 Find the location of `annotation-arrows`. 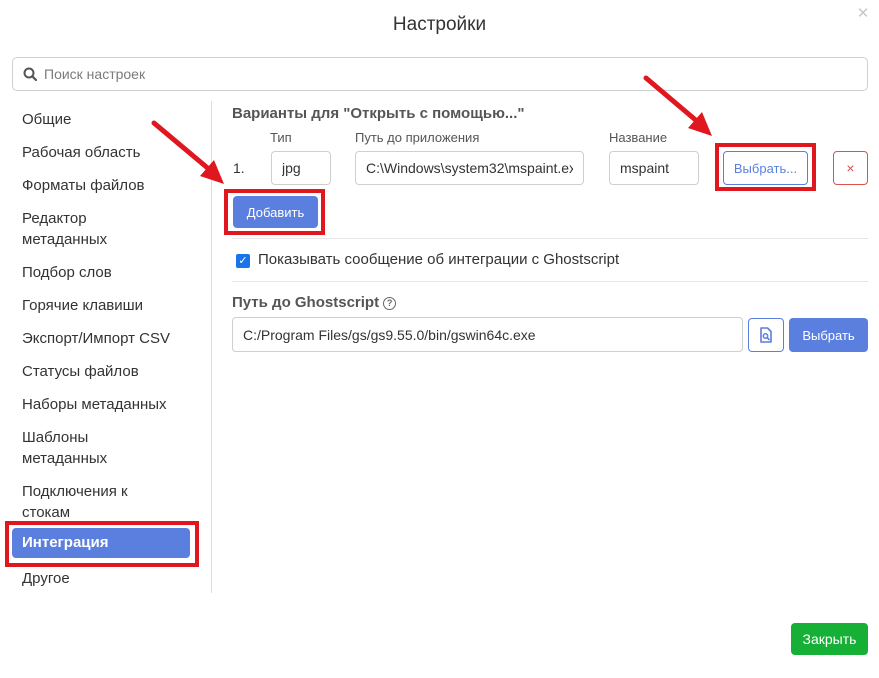

annotation-arrows is located at coordinates (431, 129).